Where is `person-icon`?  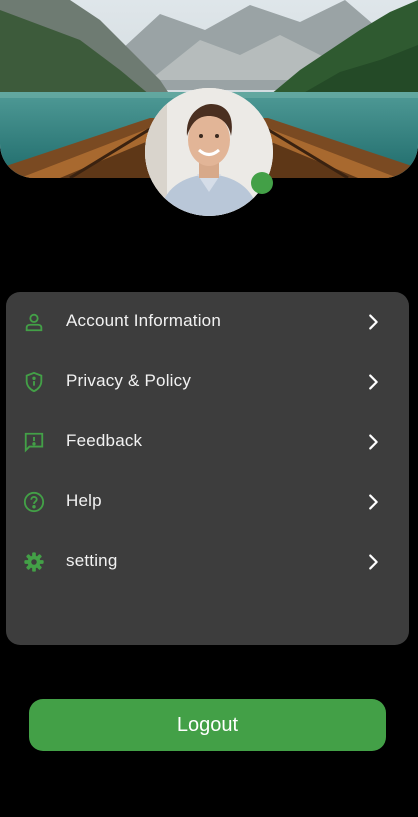 person-icon is located at coordinates (34, 322).